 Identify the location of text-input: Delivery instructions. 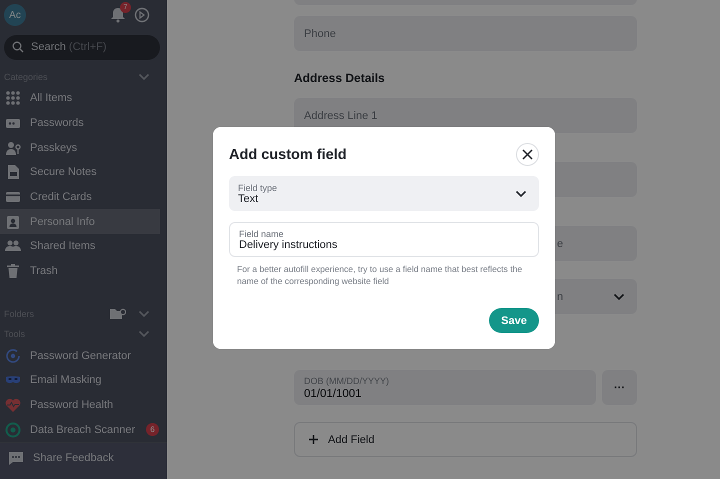
(384, 244).